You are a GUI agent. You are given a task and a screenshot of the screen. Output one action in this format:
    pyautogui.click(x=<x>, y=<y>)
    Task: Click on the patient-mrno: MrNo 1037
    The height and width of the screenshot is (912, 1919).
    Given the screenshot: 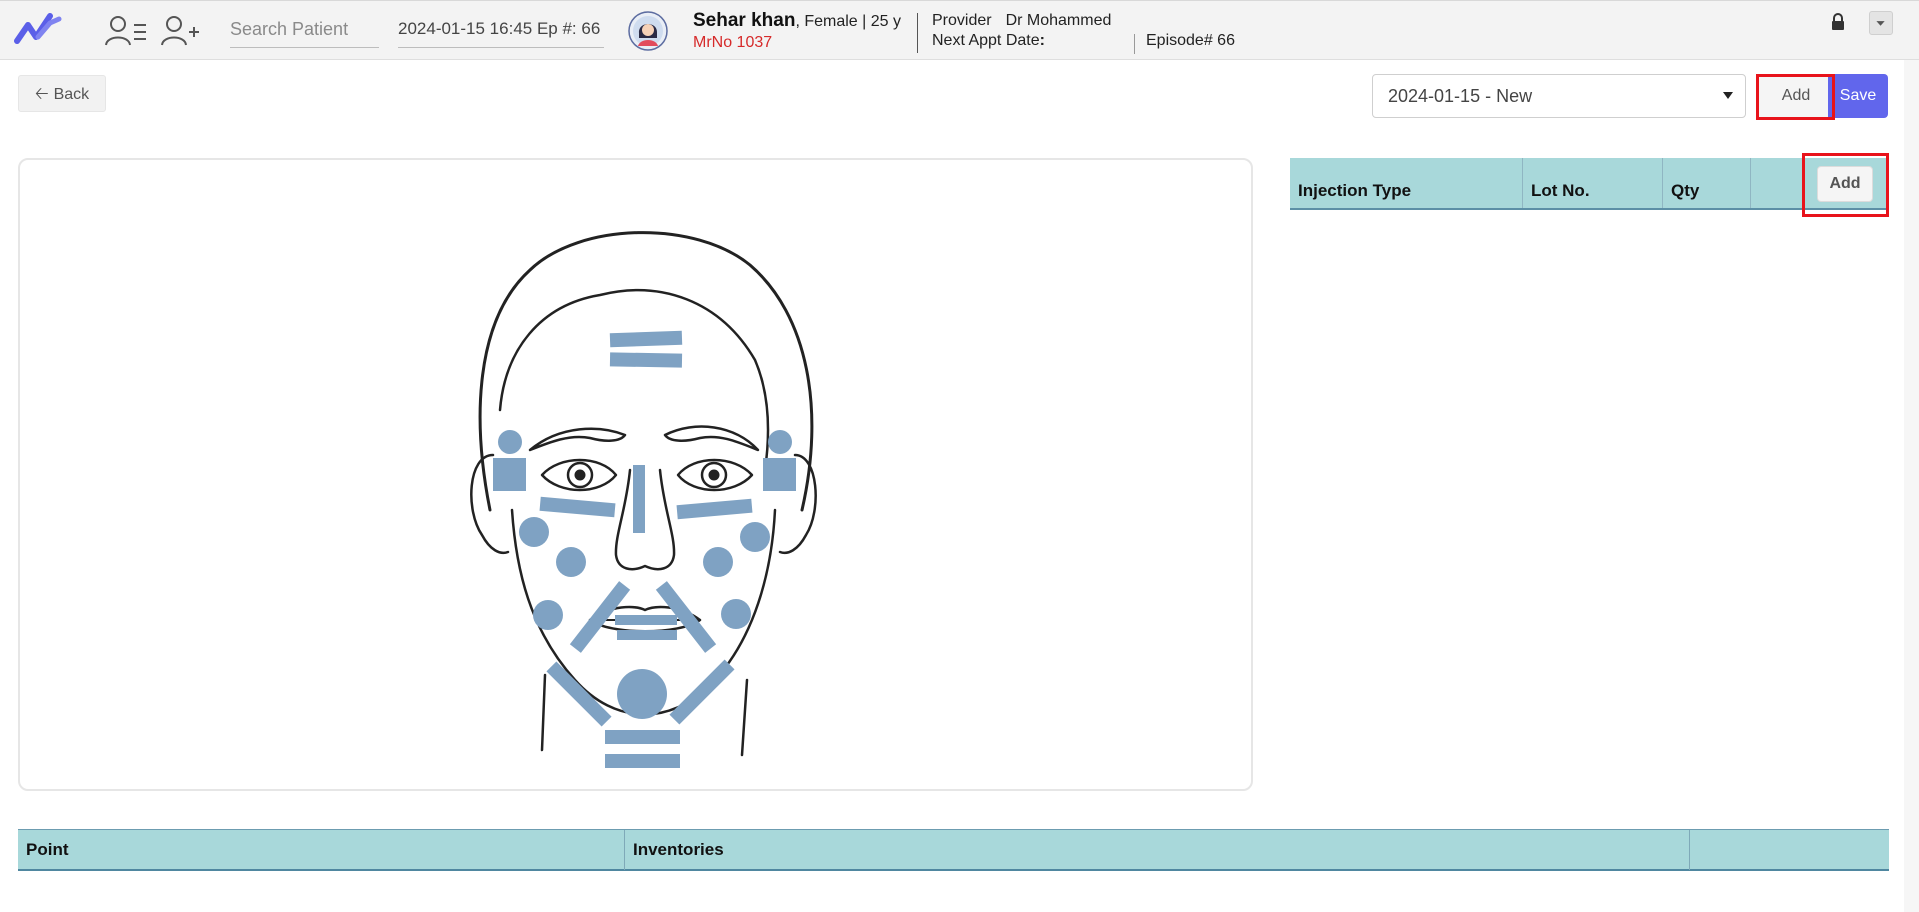 What is the action you would take?
    pyautogui.click(x=733, y=42)
    